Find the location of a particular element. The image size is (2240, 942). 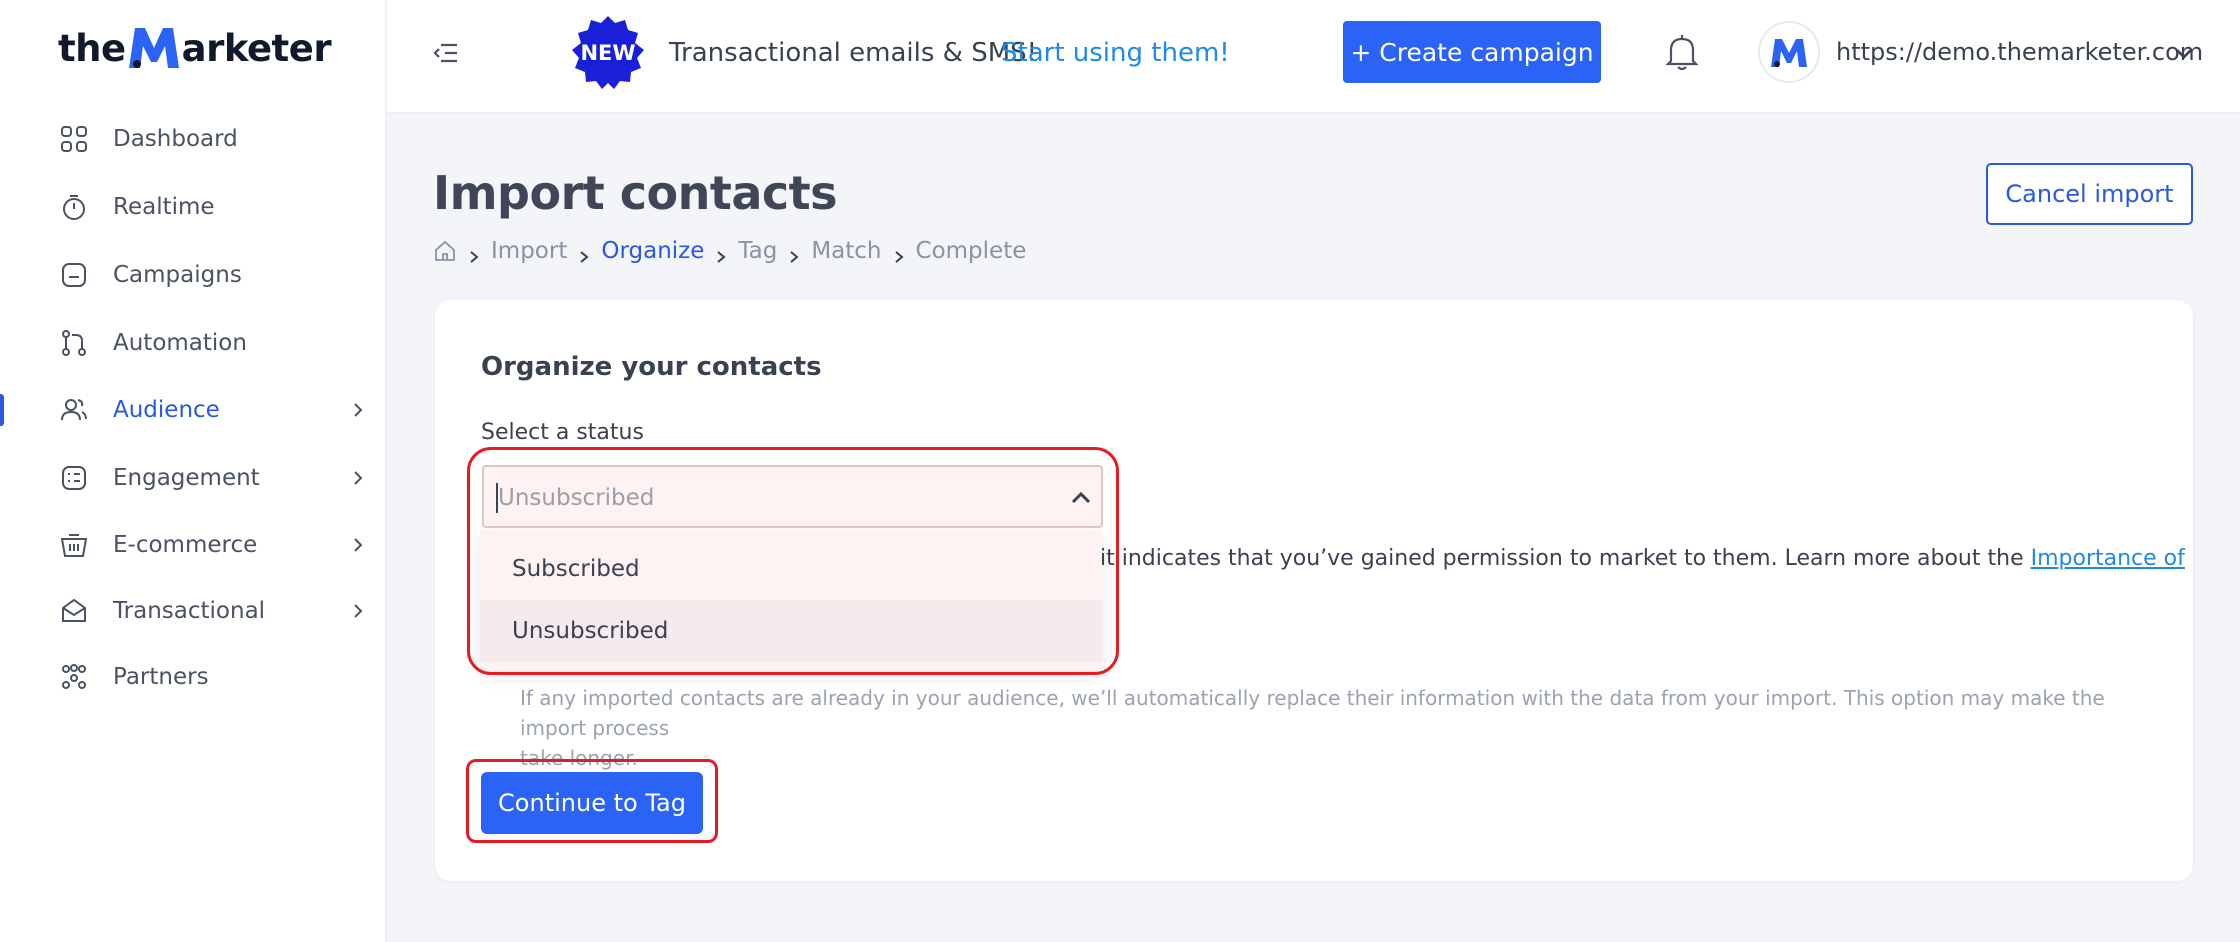

sidebar-item-ecommerce: E-commerce is located at coordinates (192, 545).